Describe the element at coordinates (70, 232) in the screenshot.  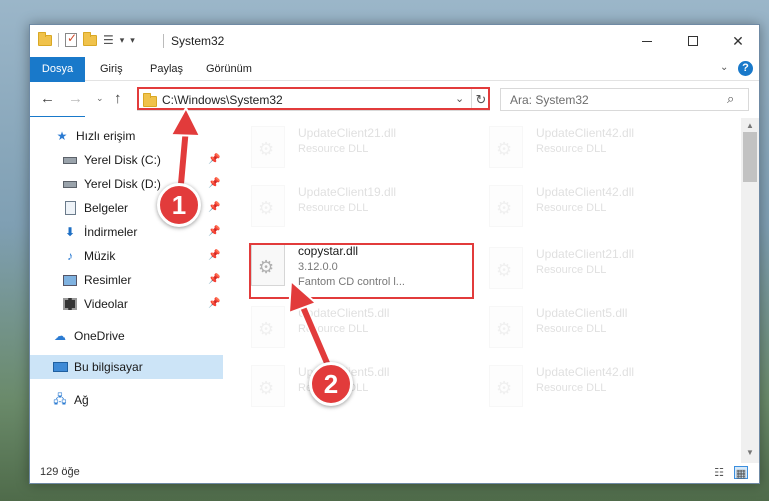
I see `downloads-icon: ⬇` at that location.